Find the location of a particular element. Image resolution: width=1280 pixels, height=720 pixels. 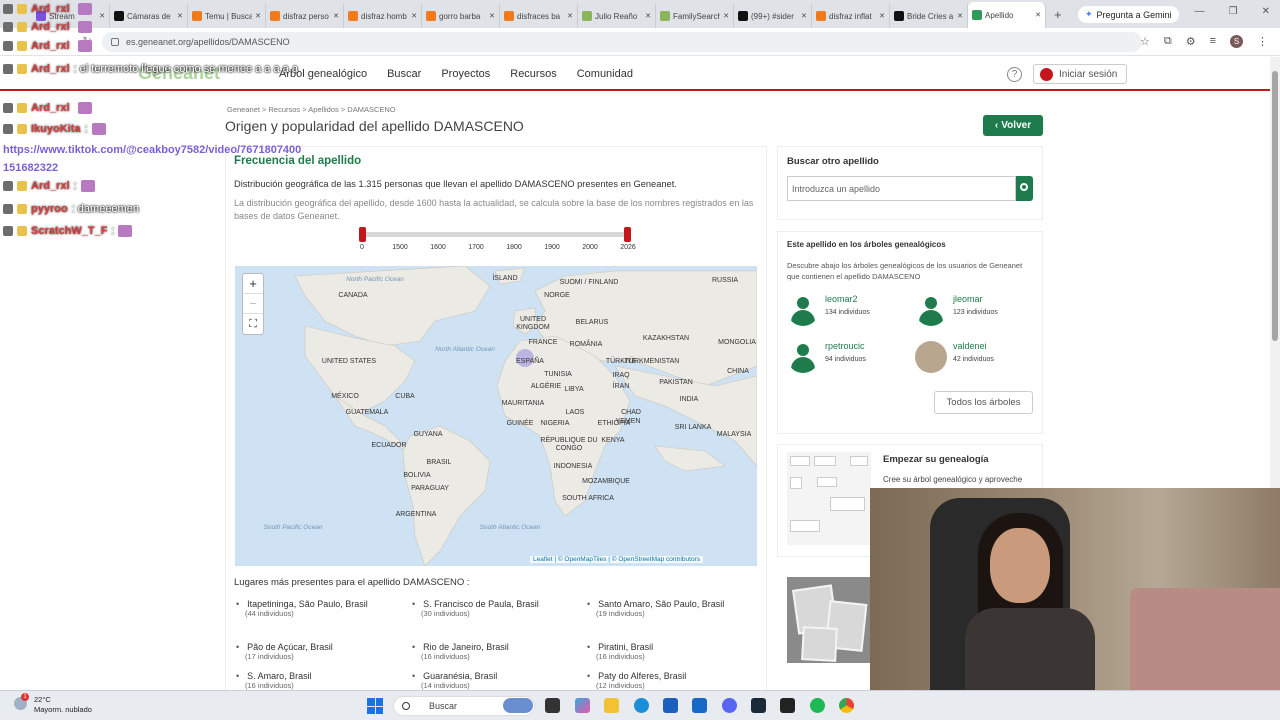

nav-proyectos: Proyectos is located at coordinates (465, 74).